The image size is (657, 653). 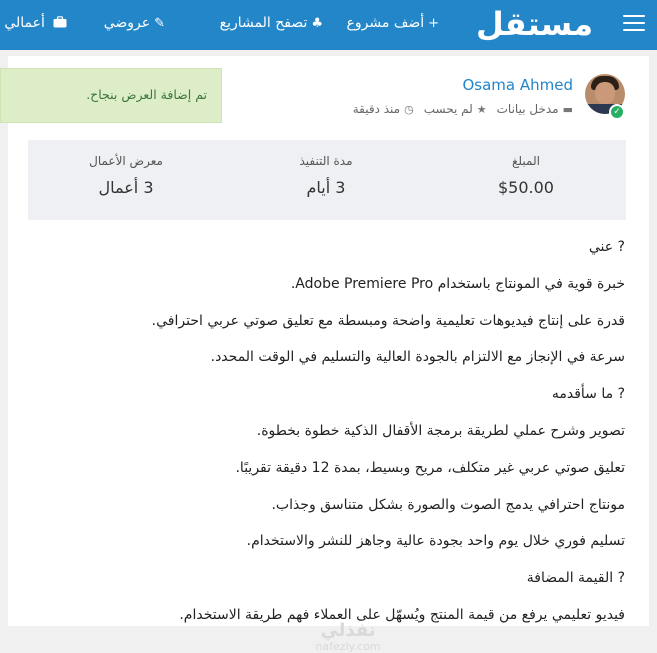 I want to click on online-check-icon: ✓, so click(x=617, y=112).